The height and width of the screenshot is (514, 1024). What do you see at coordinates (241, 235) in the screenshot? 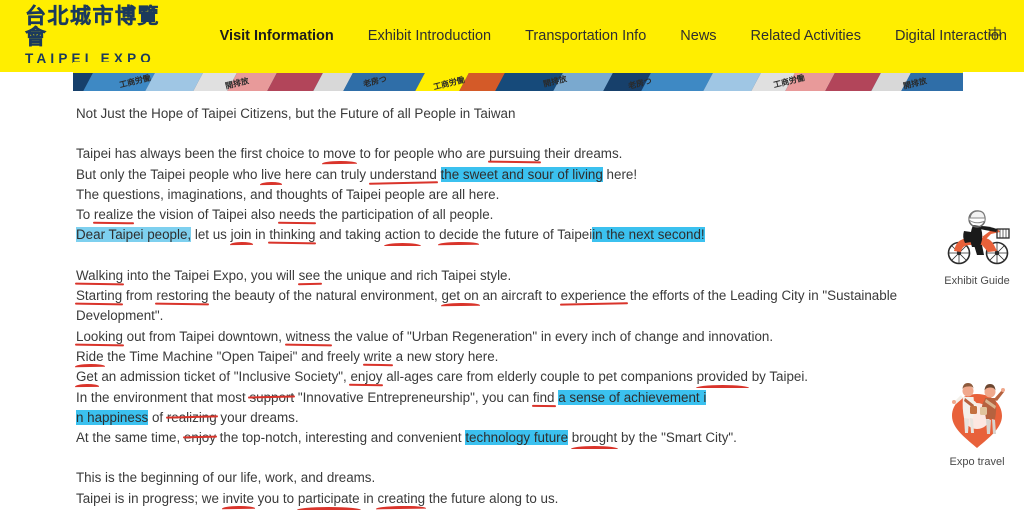
I see `annot-join: join` at bounding box center [241, 235].